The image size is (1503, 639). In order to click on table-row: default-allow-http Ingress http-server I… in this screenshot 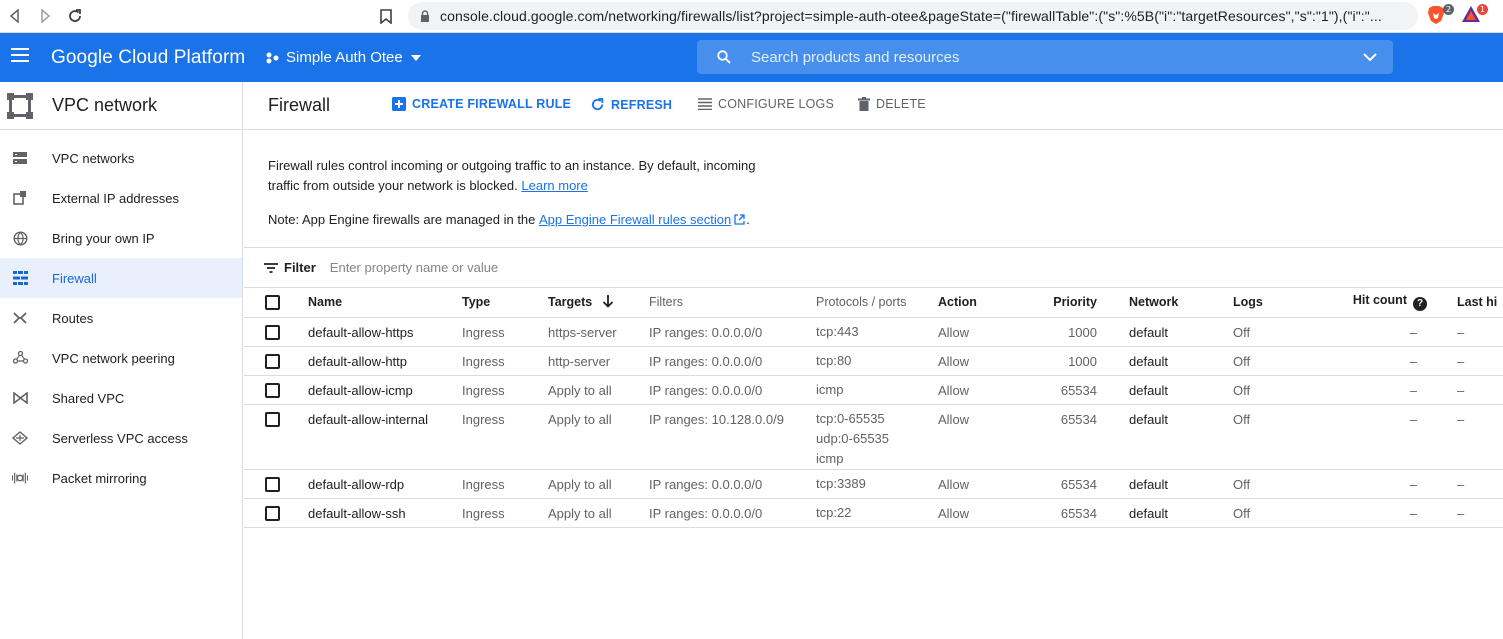, I will do `click(873, 361)`.